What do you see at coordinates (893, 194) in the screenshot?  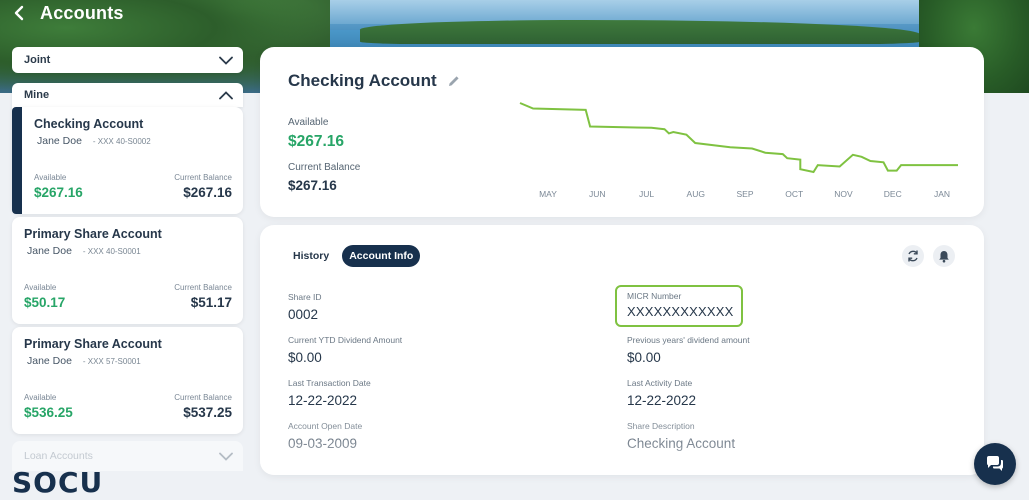 I see `x-tick-label: DEC` at bounding box center [893, 194].